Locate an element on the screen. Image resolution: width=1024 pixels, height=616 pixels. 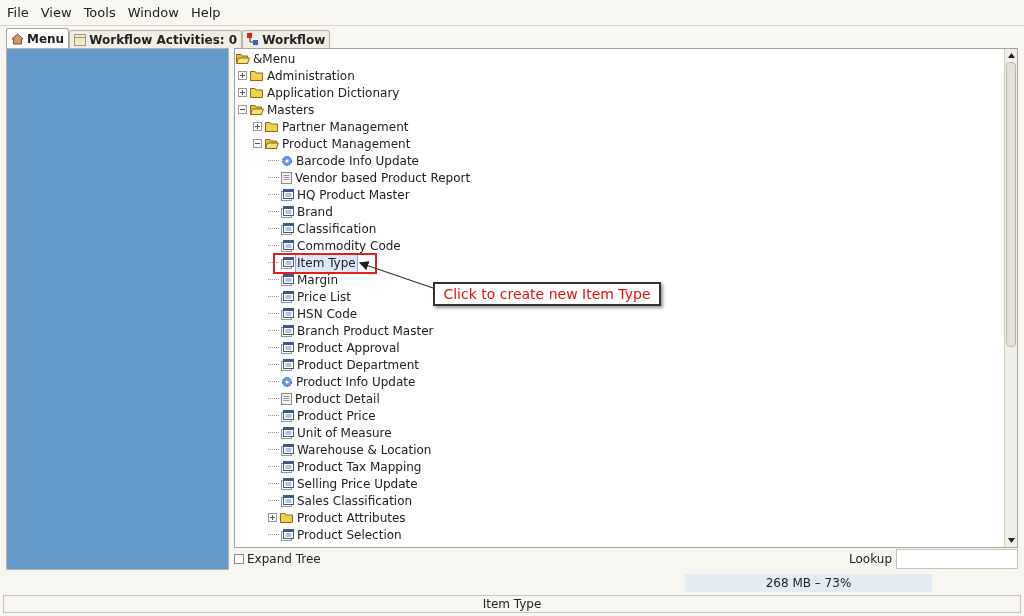
memory-indicator: 268 MB – 73% is located at coordinates (808, 583).